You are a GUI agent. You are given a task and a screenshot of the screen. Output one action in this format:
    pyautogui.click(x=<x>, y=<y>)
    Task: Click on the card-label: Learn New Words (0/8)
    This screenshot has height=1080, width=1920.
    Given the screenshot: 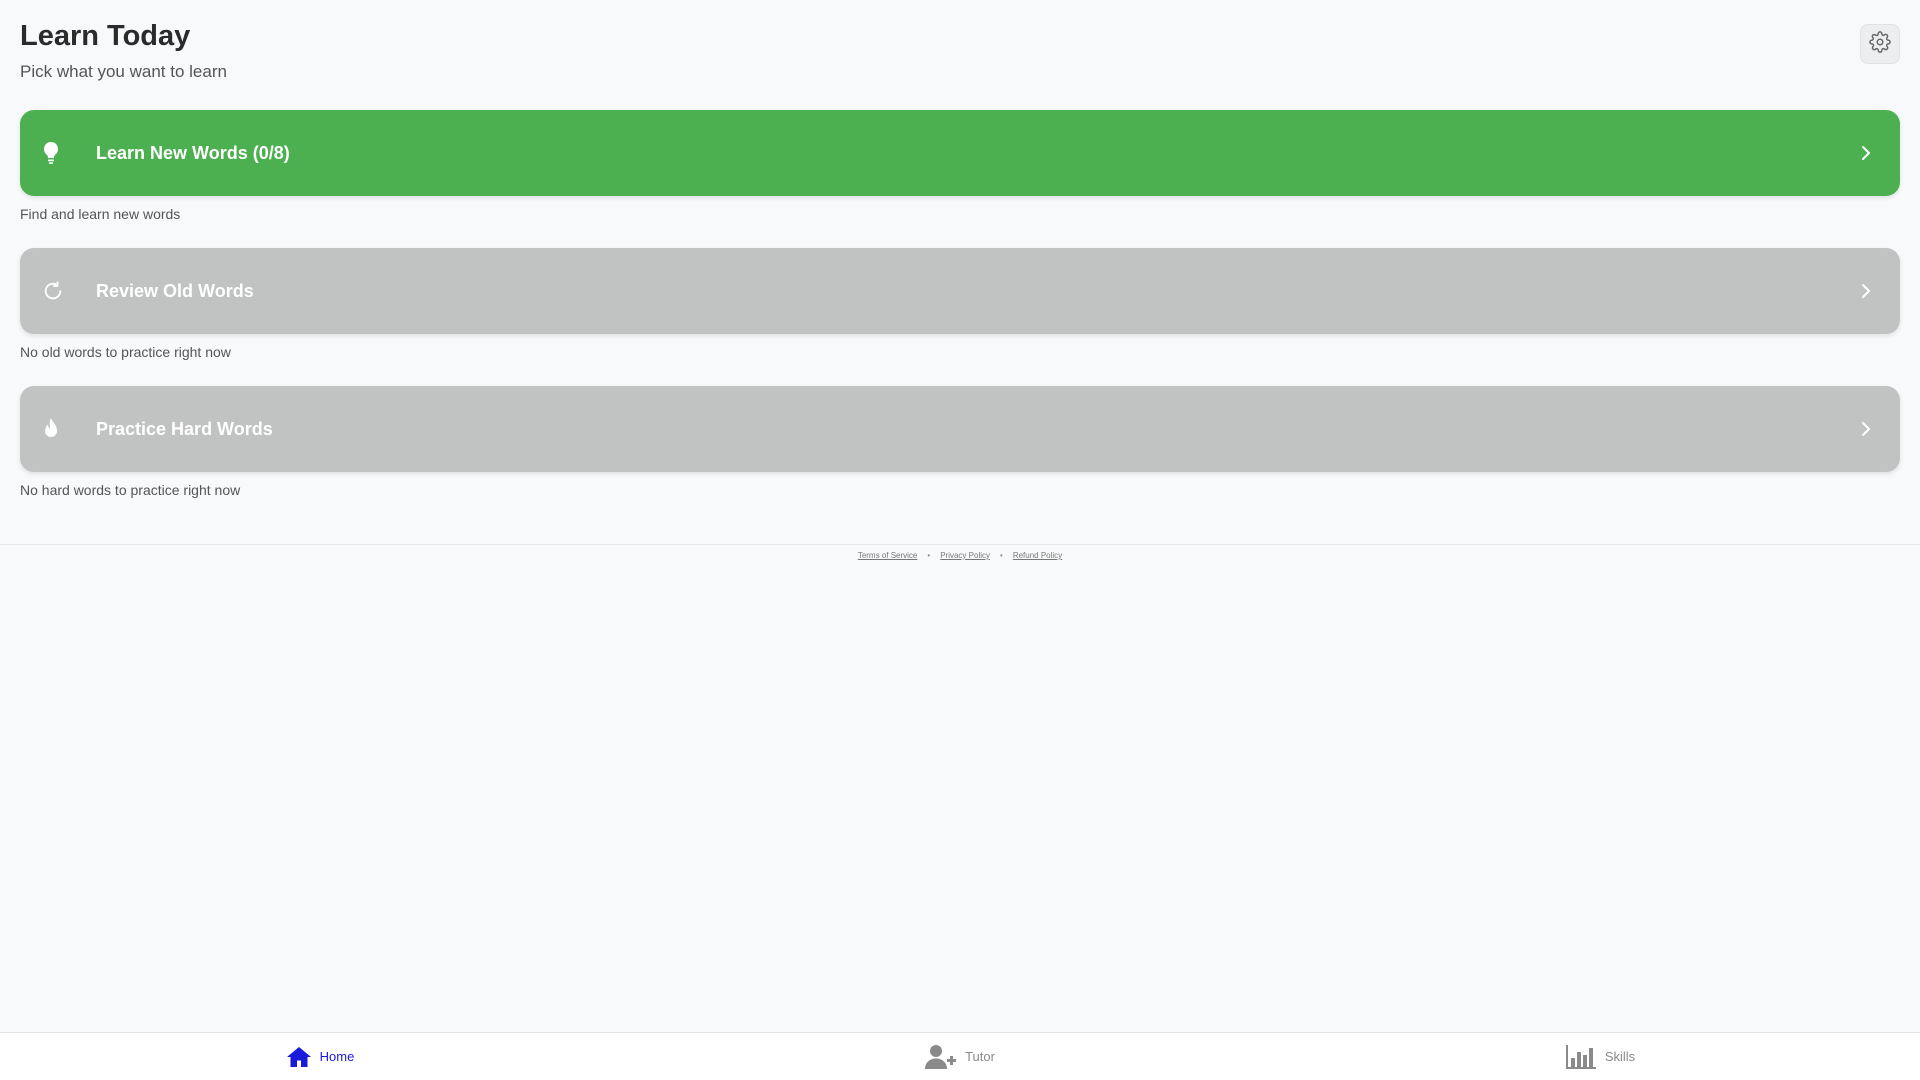 What is the action you would take?
    pyautogui.click(x=193, y=152)
    